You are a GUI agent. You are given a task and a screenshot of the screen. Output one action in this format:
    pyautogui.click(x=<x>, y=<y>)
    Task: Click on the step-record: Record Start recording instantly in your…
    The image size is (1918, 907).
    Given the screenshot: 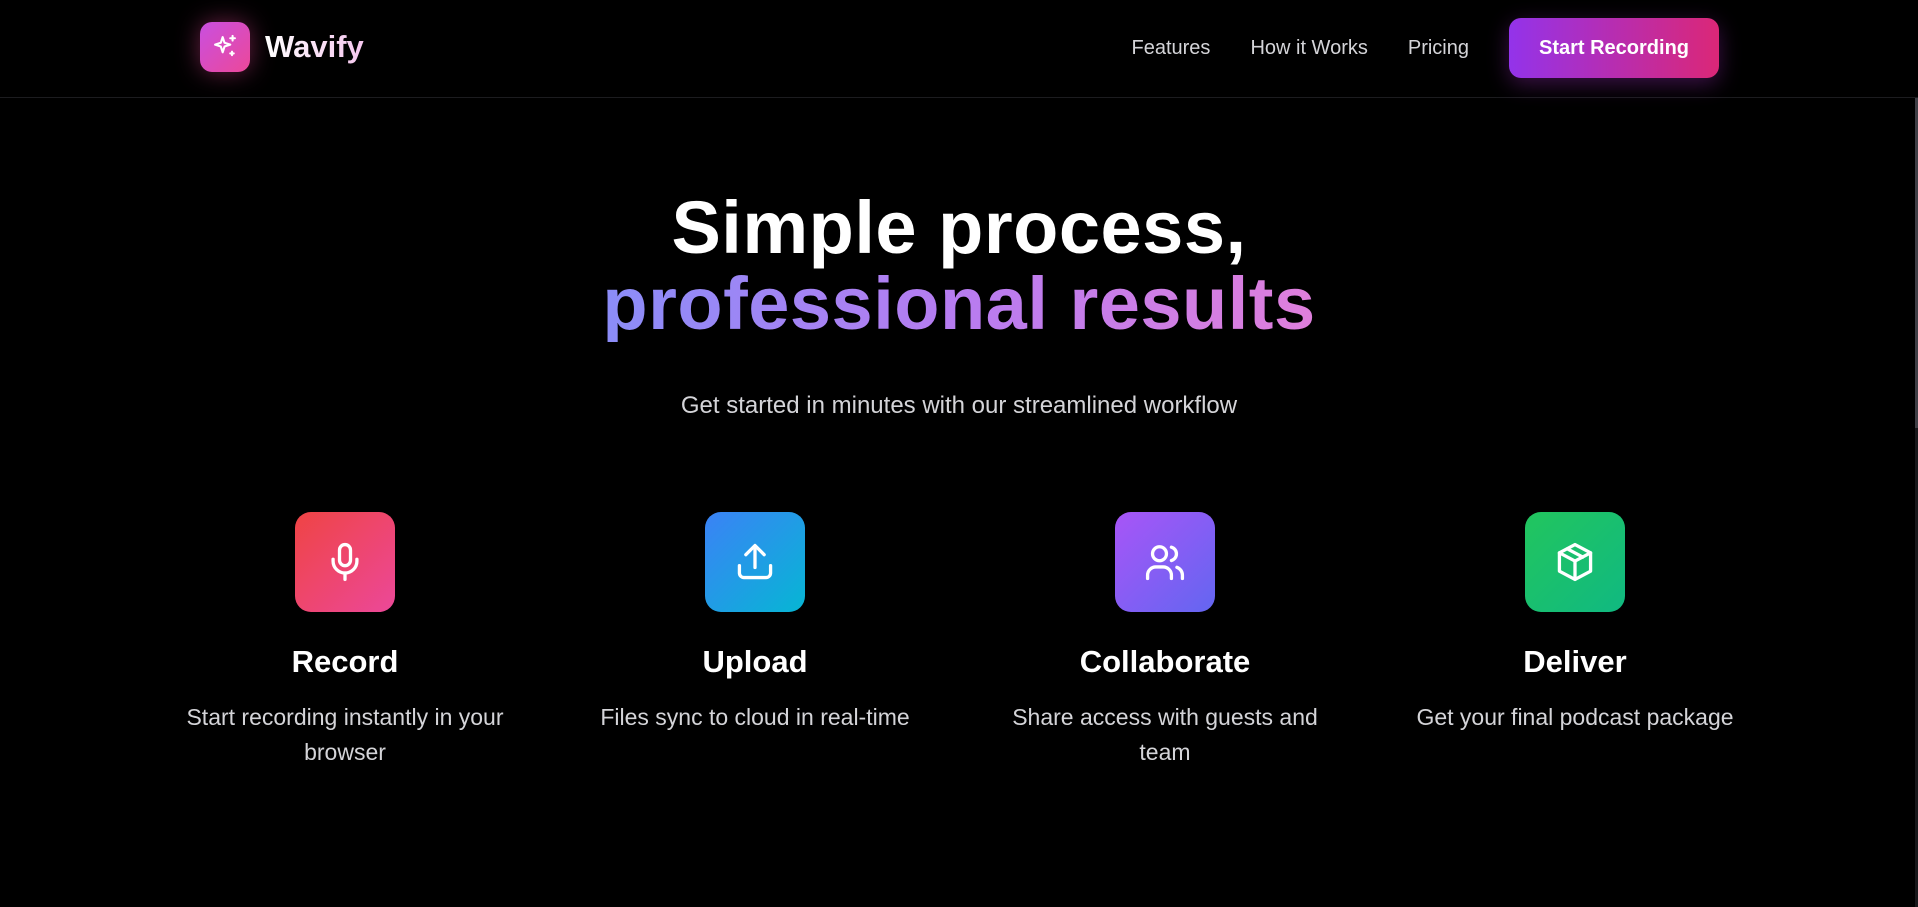 What is the action you would take?
    pyautogui.click(x=345, y=641)
    